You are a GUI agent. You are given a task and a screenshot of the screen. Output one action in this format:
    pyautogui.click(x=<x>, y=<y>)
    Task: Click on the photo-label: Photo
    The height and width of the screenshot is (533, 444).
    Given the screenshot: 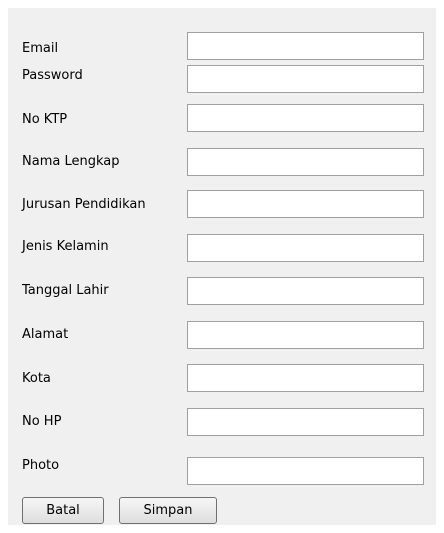 What is the action you would take?
    pyautogui.click(x=41, y=465)
    